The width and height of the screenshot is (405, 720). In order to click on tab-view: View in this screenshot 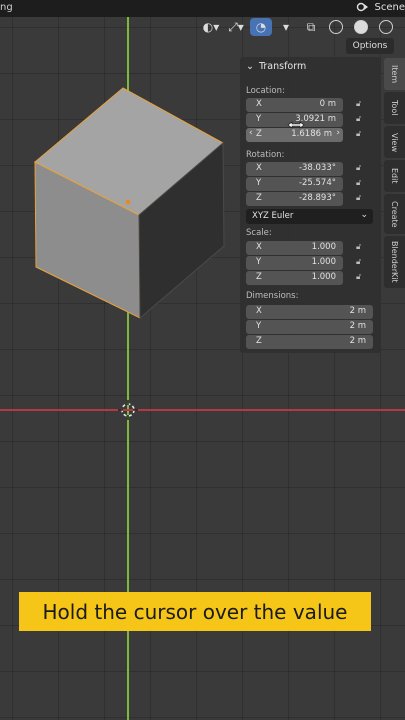, I will do `click(394, 142)`.